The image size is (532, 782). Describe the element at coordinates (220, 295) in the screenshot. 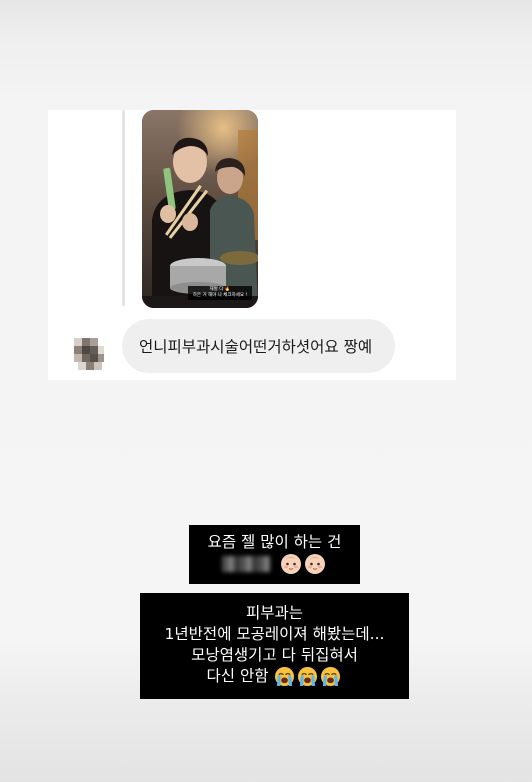

I see `story-caption-line-2: 하은 거 해야 나 체크하세요 !` at that location.